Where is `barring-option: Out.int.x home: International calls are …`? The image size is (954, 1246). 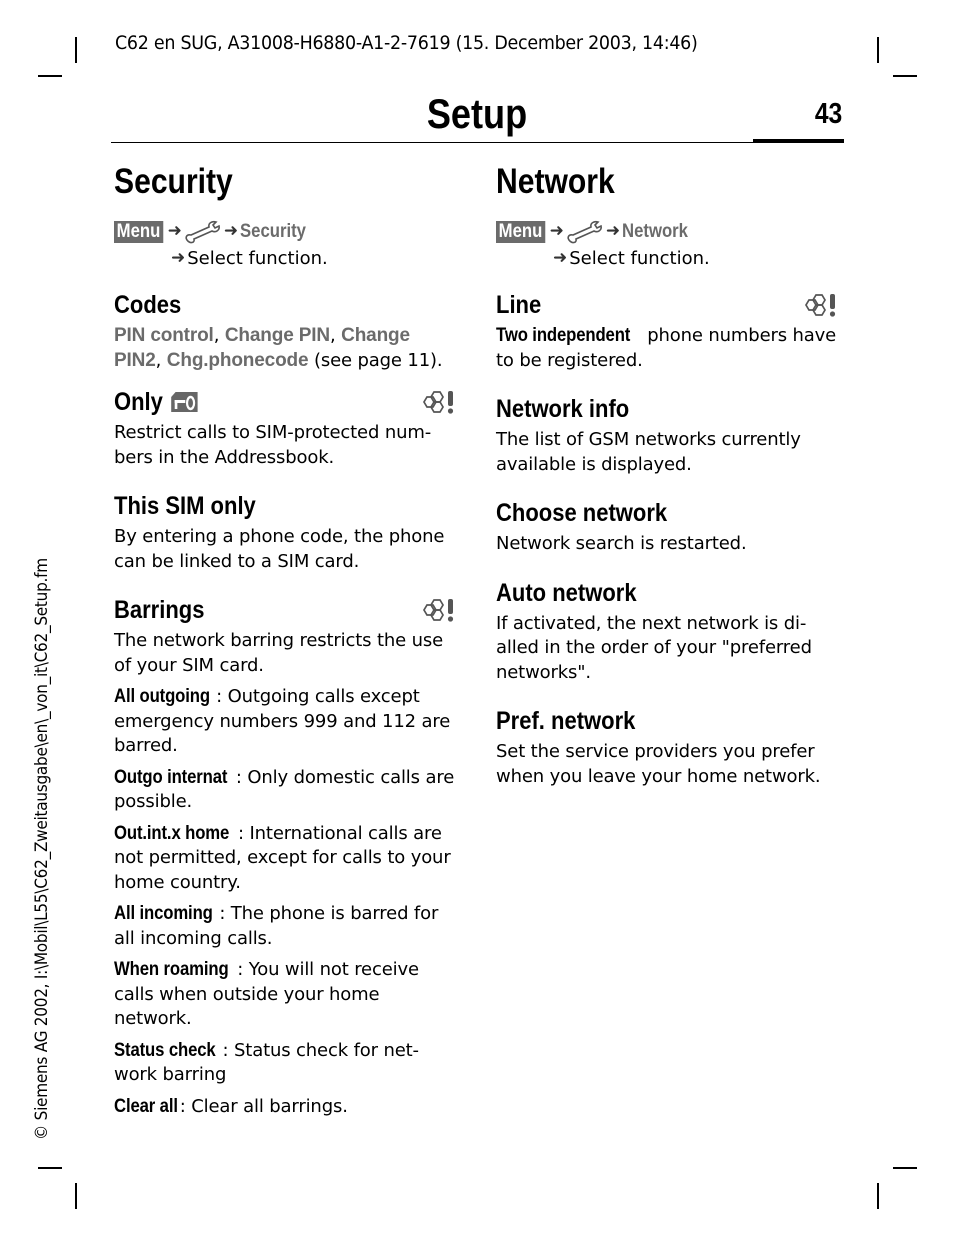
barring-option: Out.int.x home: International calls are … is located at coordinates (282, 857).